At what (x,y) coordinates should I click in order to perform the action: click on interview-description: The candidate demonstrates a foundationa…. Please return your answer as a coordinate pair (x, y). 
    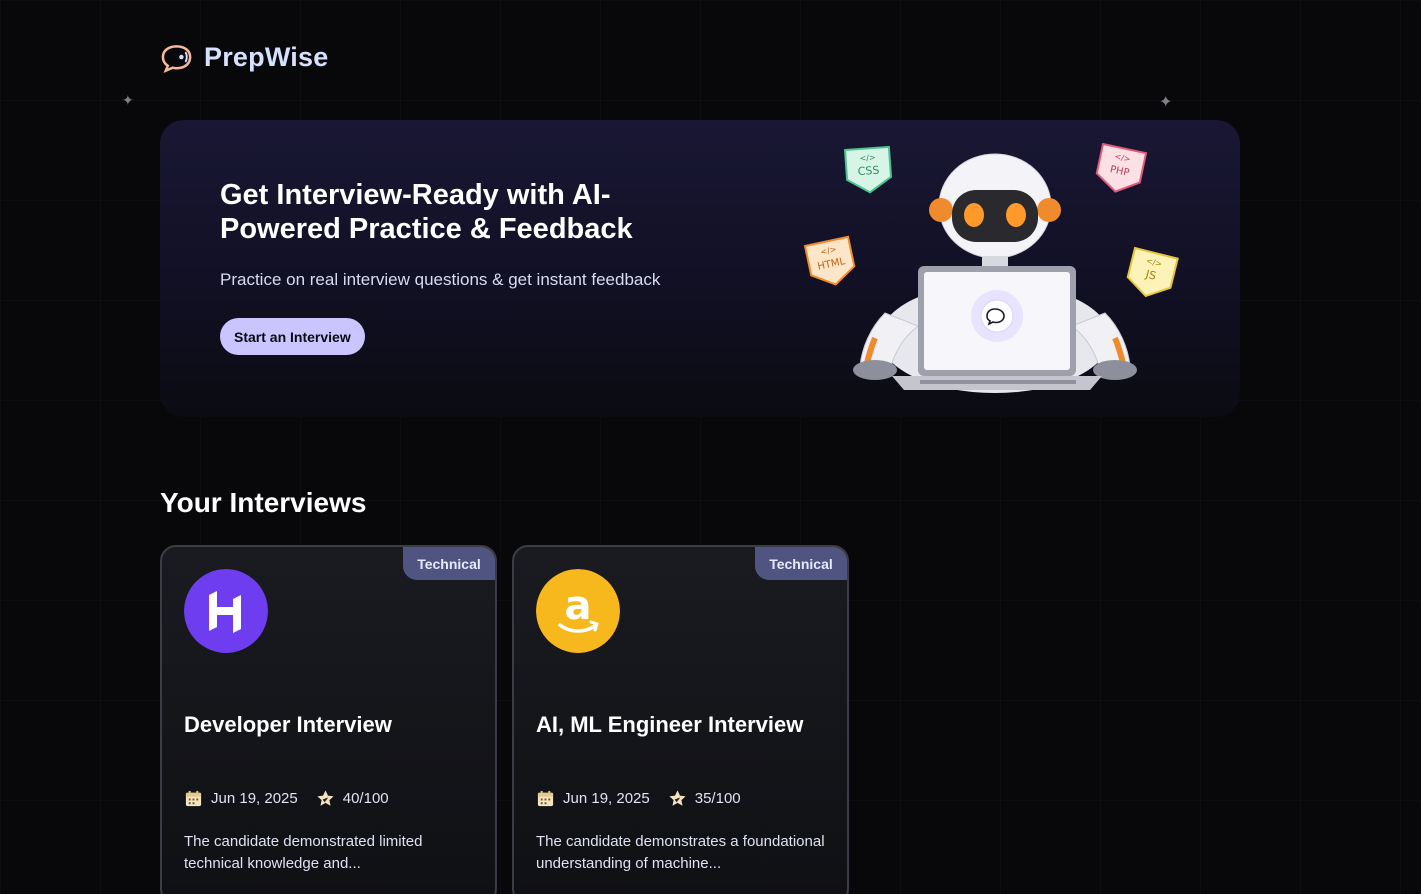
    Looking at the image, I should click on (680, 852).